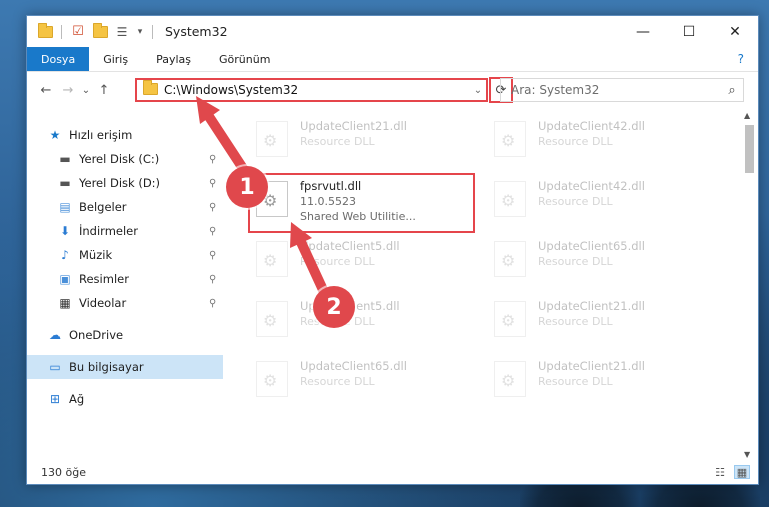  Describe the element at coordinates (140, 32) in the screenshot. I see `chevron-down-icon: ▾` at that location.